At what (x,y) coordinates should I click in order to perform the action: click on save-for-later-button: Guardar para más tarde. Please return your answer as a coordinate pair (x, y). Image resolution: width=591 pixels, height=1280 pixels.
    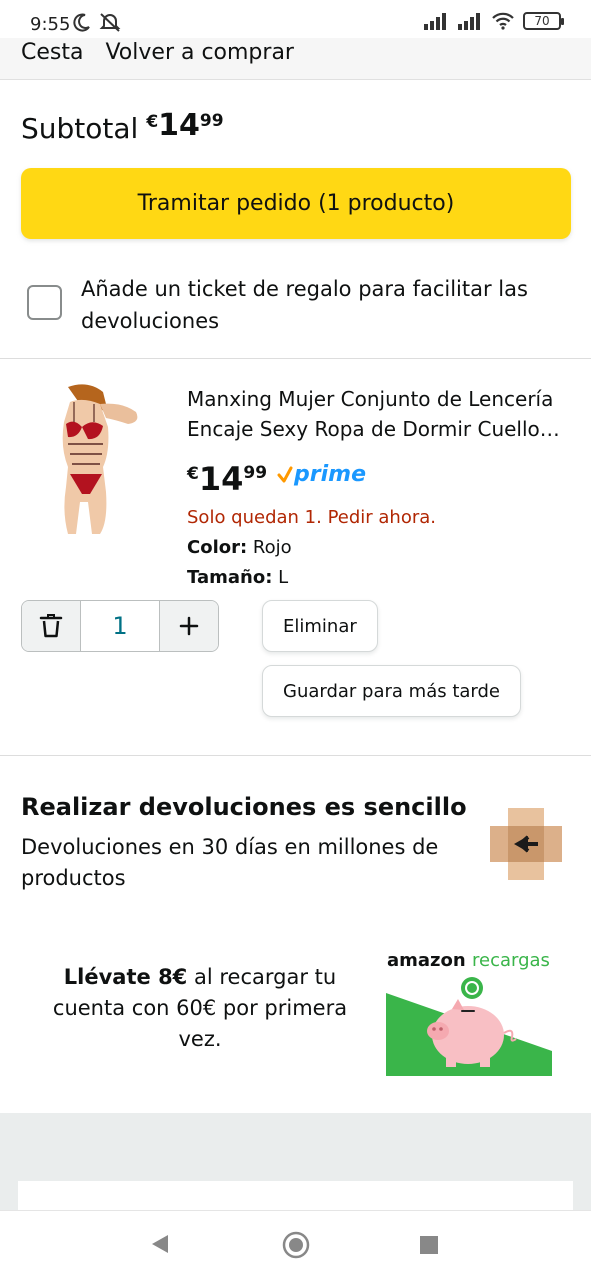
    Looking at the image, I should click on (391, 691).